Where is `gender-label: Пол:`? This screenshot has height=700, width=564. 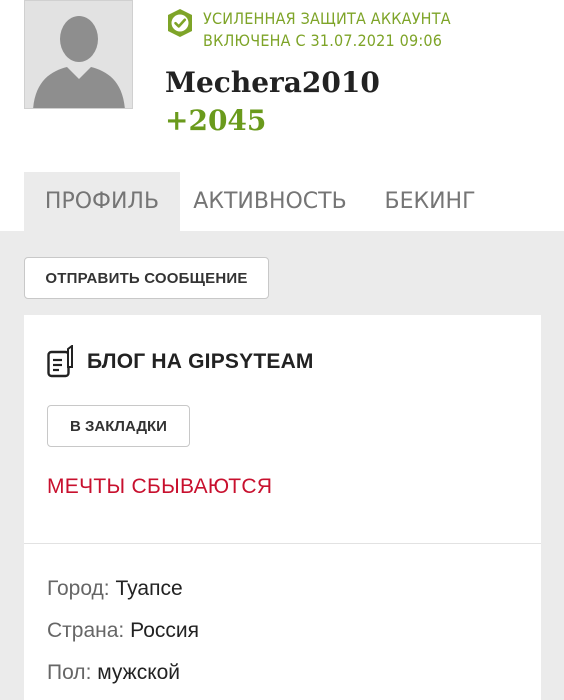
gender-label: Пол: is located at coordinates (69, 672).